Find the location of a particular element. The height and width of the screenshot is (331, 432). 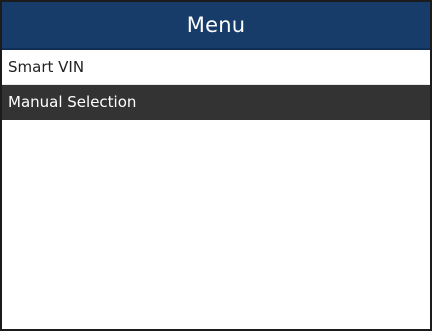

menu-item-smart-vin: Smart VIN is located at coordinates (216, 67).